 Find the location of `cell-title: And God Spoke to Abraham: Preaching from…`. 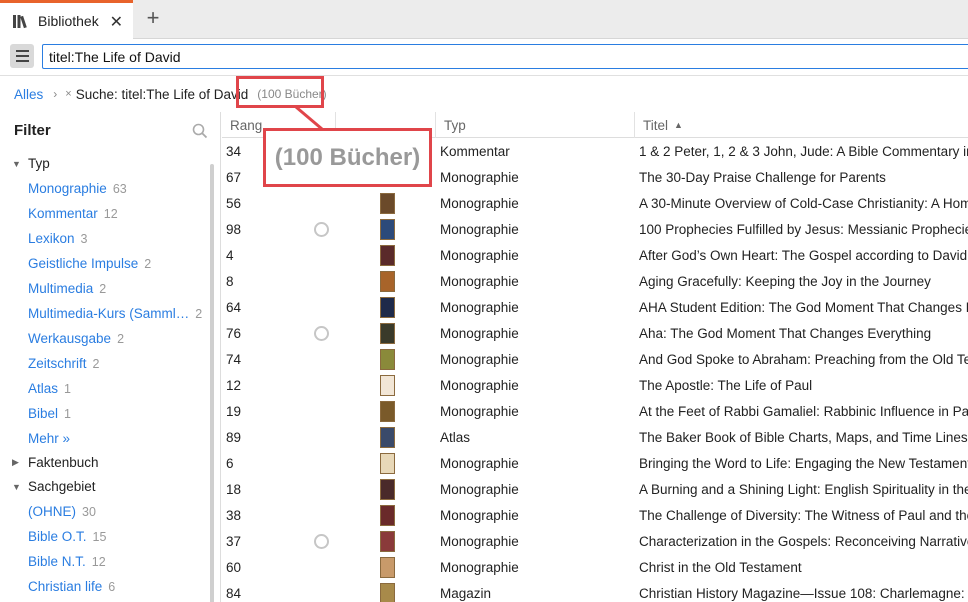

cell-title: And God Spoke to Abraham: Preaching from… is located at coordinates (803, 359).